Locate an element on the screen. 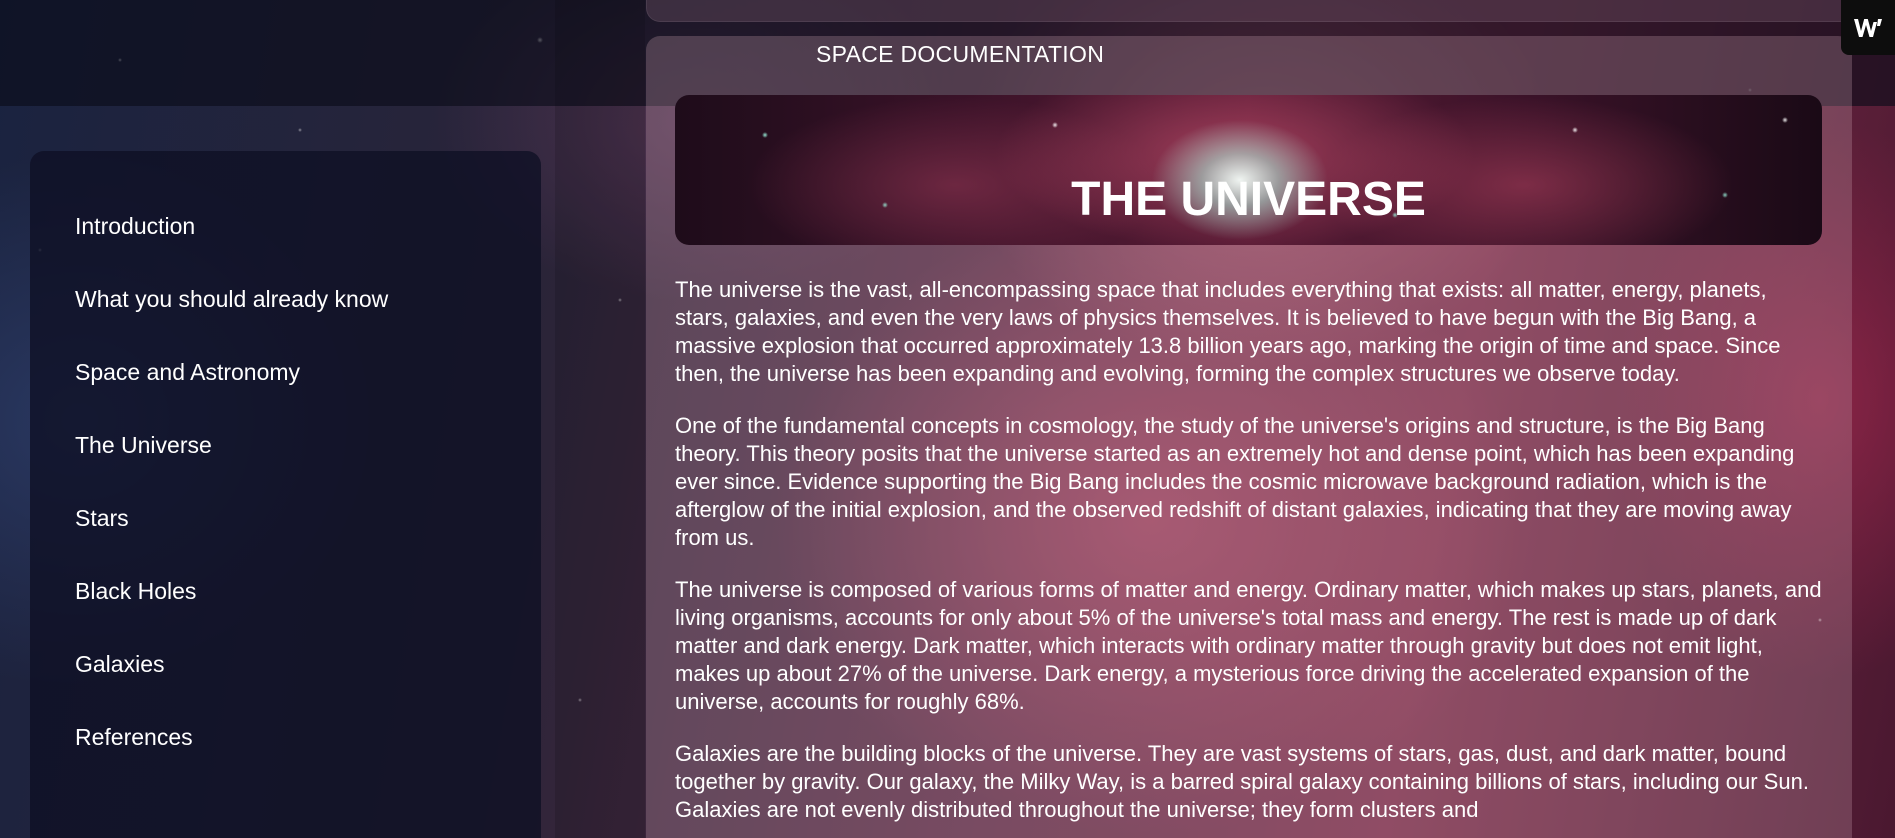 The width and height of the screenshot is (1895, 838). background-strip is located at coordinates (600, 419).